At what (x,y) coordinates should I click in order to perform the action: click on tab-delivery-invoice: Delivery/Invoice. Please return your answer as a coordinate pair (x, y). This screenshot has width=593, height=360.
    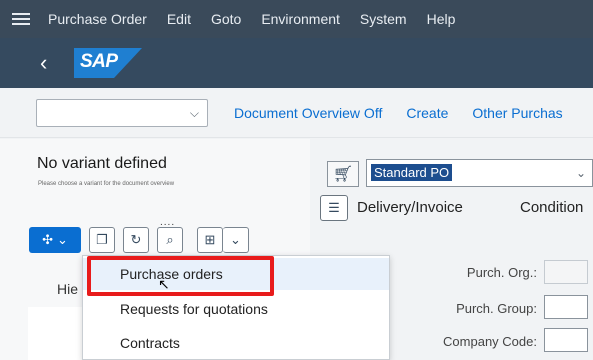
    Looking at the image, I should click on (410, 207).